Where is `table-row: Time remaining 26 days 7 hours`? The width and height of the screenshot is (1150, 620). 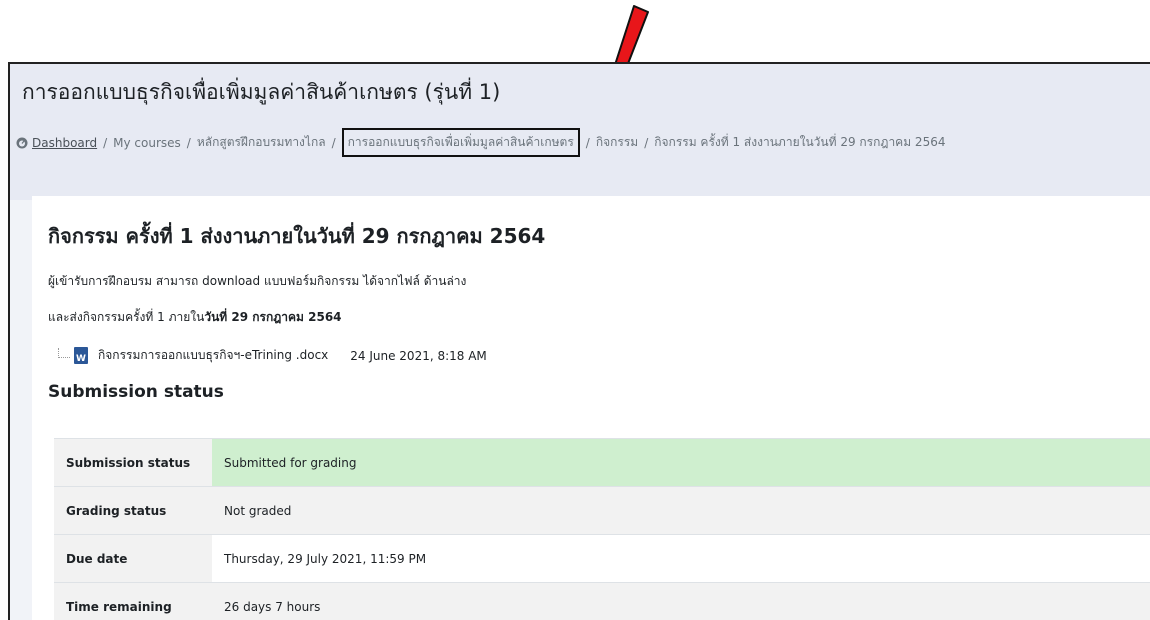 table-row: Time remaining 26 days 7 hours is located at coordinates (602, 601).